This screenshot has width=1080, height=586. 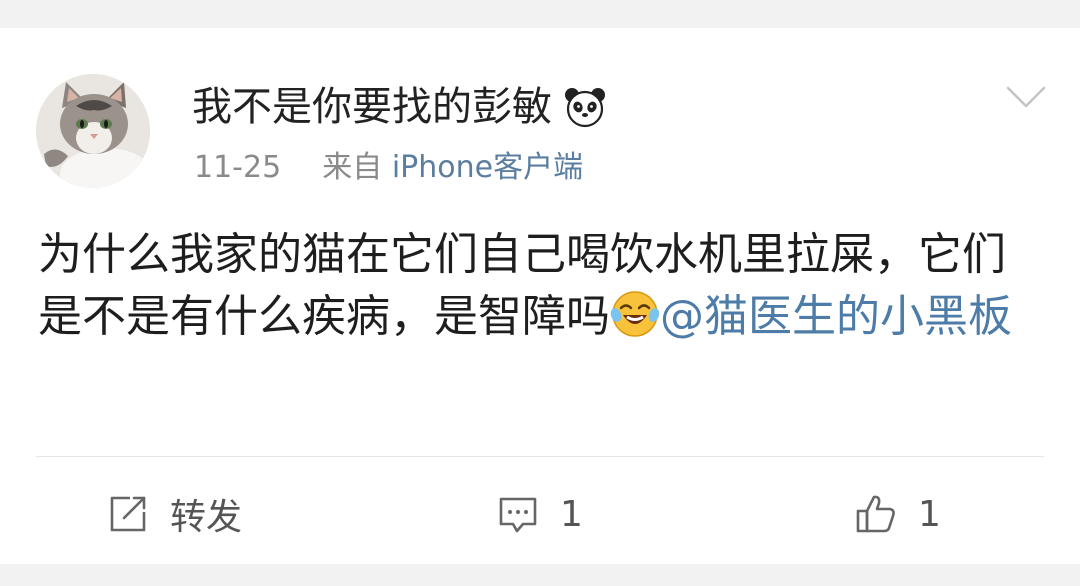 I want to click on like-button: 1, so click(x=897, y=514).